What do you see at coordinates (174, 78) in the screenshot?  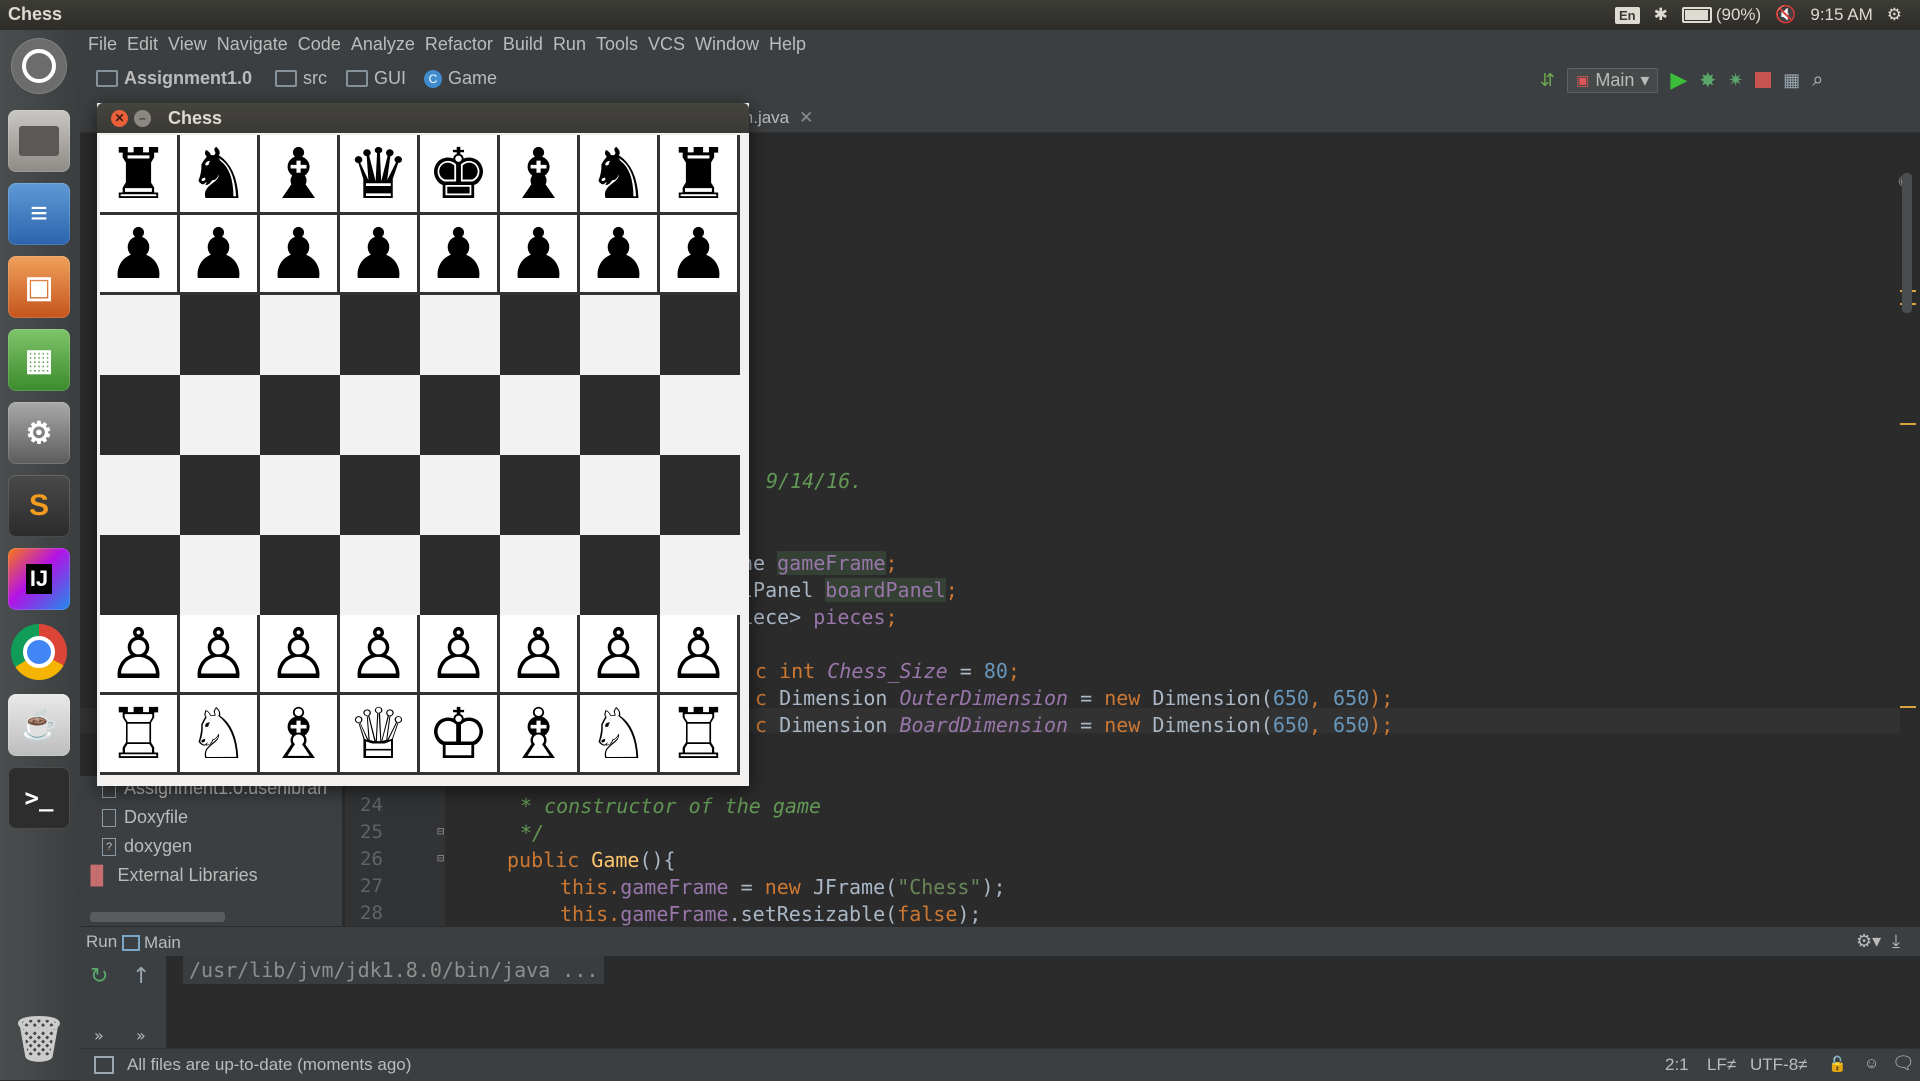 I see `breadcrumb-project: Assignment1.0` at bounding box center [174, 78].